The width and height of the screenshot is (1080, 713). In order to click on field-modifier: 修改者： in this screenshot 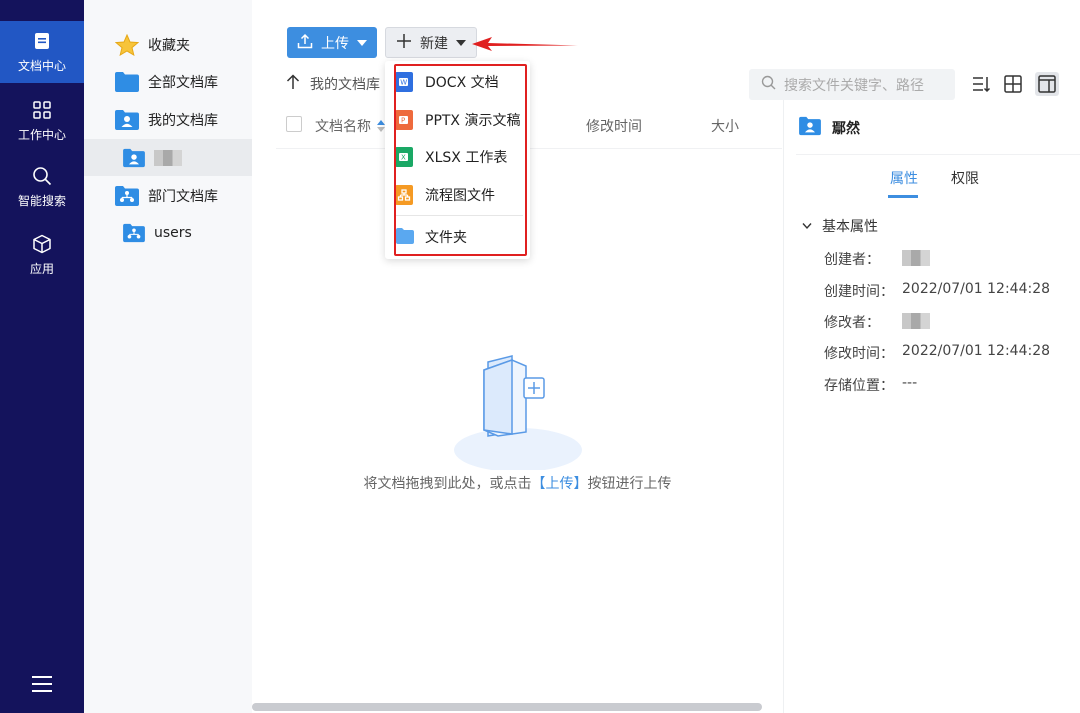, I will do `click(877, 322)`.